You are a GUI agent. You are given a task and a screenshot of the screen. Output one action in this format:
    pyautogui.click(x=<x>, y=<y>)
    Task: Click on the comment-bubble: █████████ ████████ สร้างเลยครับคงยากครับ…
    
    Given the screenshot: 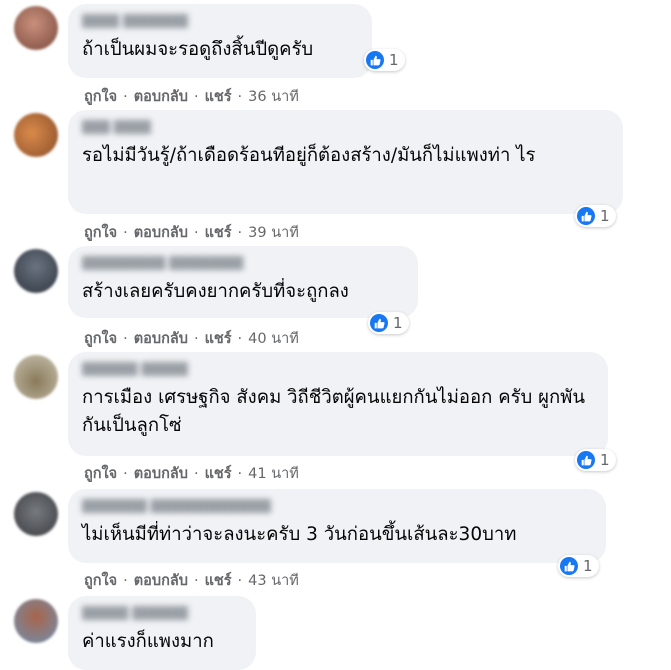 What is the action you would take?
    pyautogui.click(x=243, y=282)
    